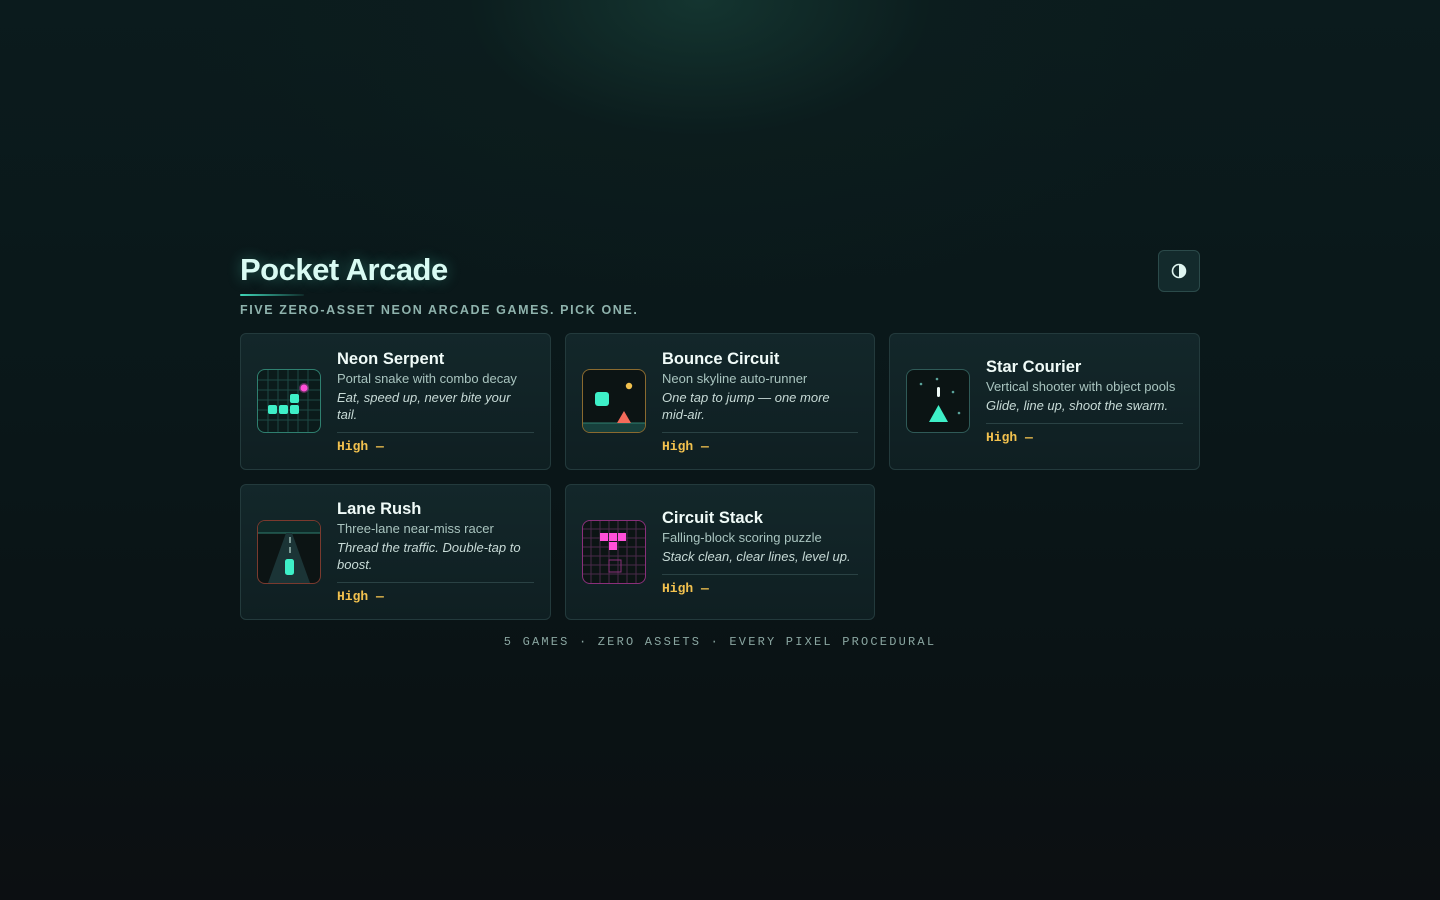  Describe the element at coordinates (614, 401) in the screenshot. I see `runner-icon` at that location.